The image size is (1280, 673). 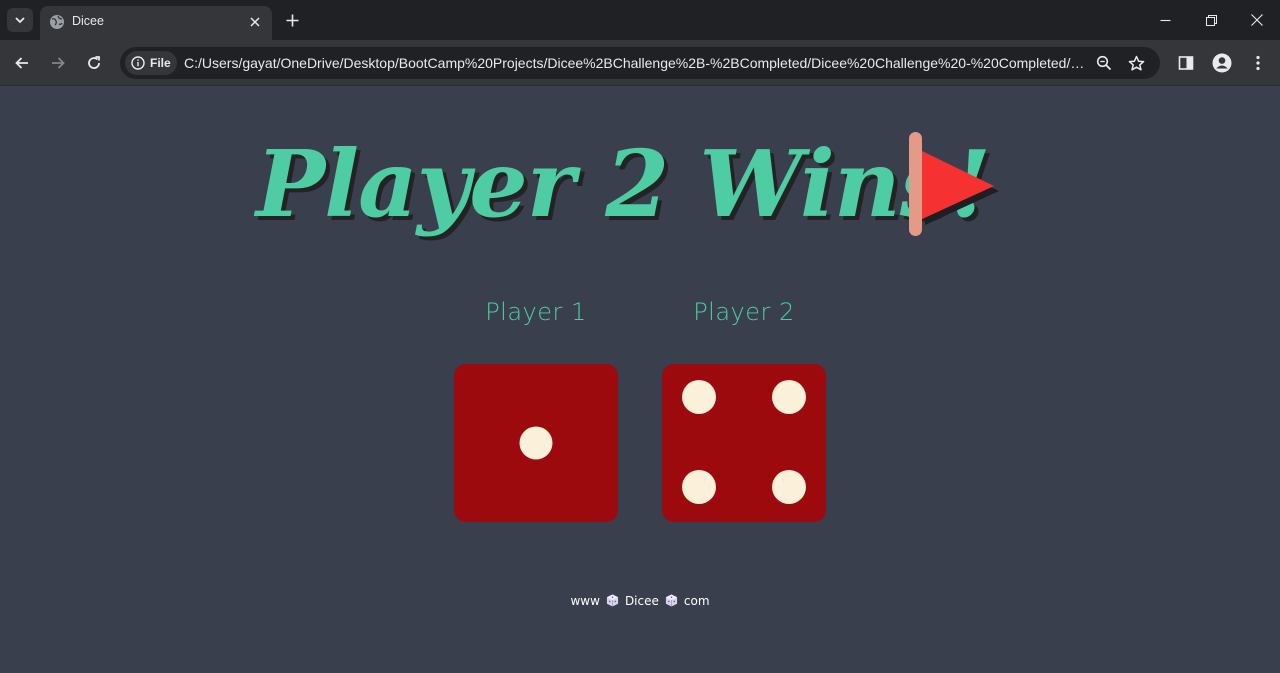 I want to click on active-tab: Dicee, so click(x=156, y=23).